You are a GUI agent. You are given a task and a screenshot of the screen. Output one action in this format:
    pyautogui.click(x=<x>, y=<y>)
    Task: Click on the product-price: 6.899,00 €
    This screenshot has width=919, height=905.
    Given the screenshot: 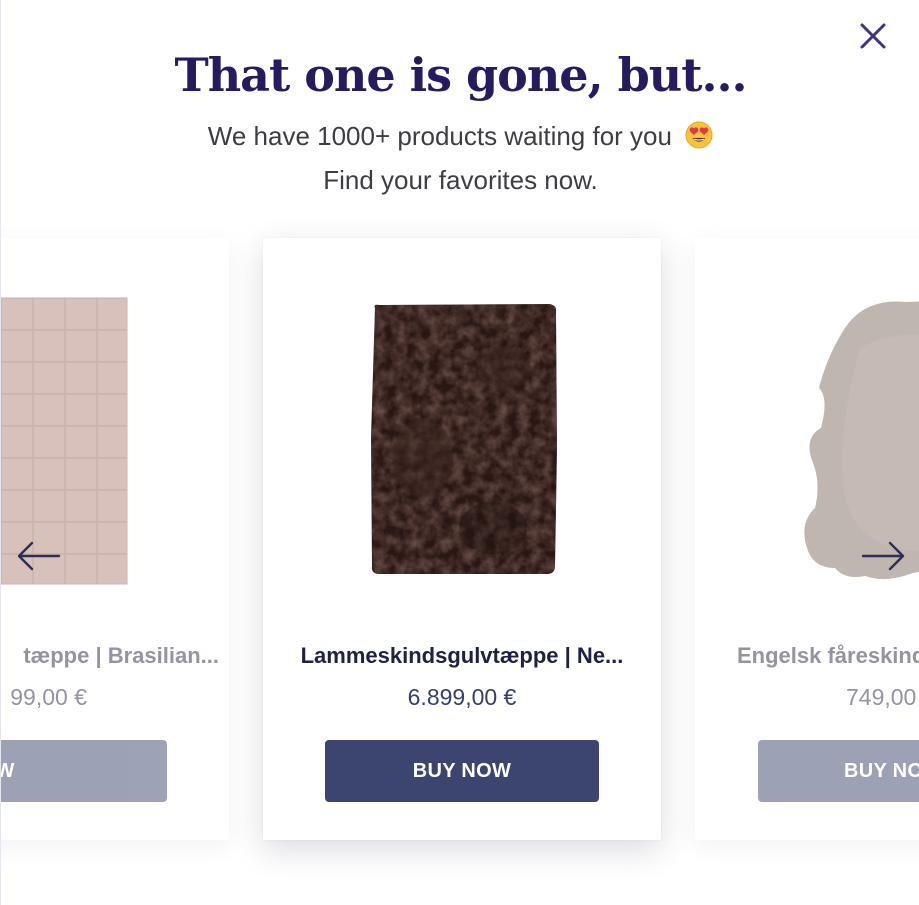 What is the action you would take?
    pyautogui.click(x=462, y=697)
    